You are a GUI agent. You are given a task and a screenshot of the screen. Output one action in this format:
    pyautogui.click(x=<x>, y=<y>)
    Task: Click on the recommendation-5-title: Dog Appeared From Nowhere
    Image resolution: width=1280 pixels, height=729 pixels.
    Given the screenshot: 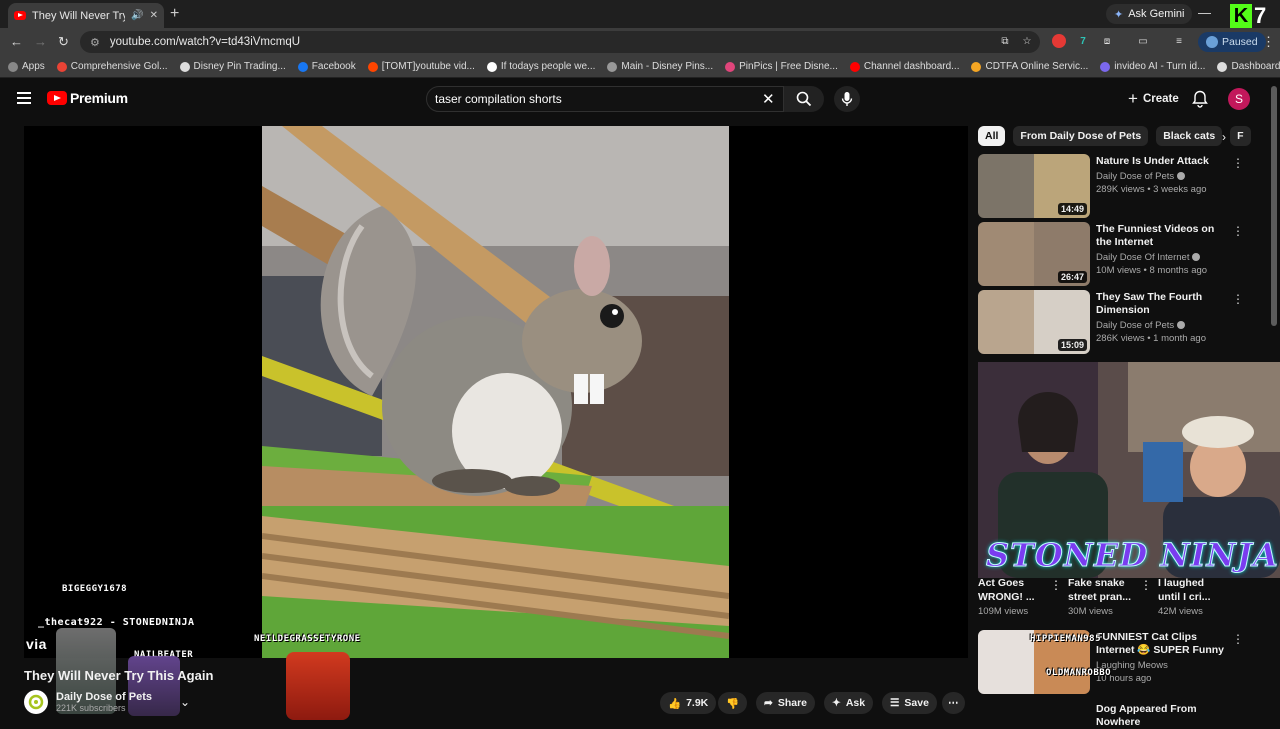 What is the action you would take?
    pyautogui.click(x=1161, y=716)
    